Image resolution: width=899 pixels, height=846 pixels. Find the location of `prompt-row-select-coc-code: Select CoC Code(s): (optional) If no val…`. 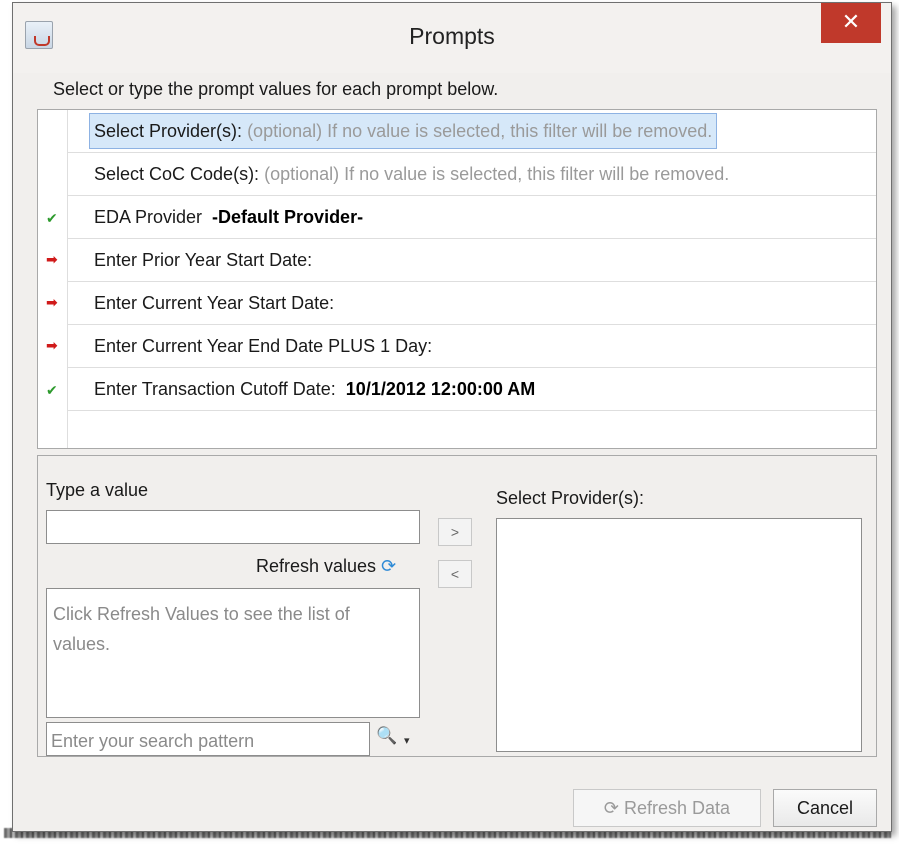

prompt-row-select-coc-code: Select CoC Code(s): (optional) If no val… is located at coordinates (472, 174).